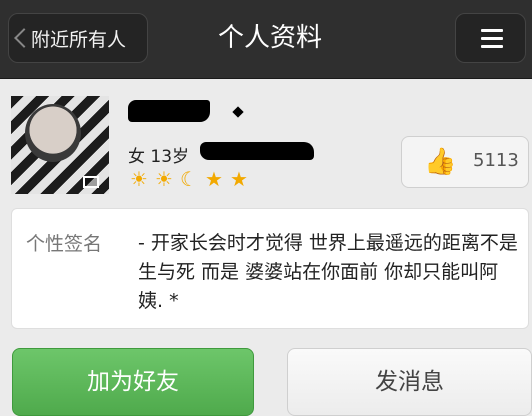  I want to click on thumbs-up-icon: 👍, so click(440, 162).